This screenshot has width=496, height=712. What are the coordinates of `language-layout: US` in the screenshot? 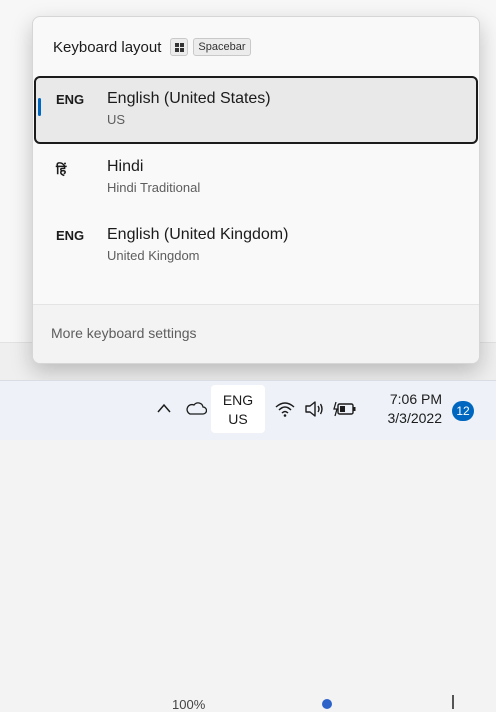 It's located at (116, 119).